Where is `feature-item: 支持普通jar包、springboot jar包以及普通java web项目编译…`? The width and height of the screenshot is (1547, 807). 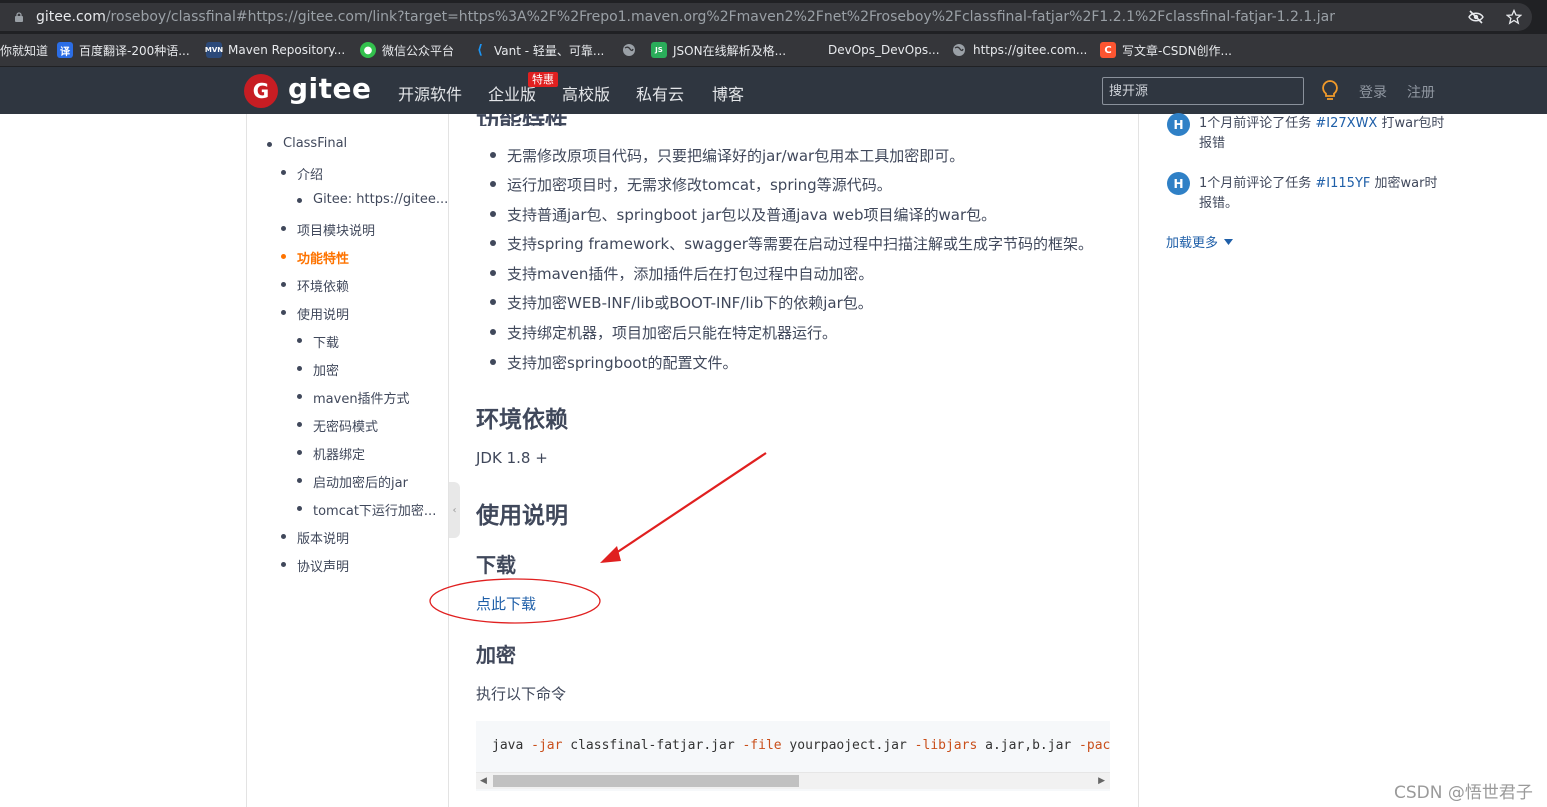
feature-item: 支持普通jar包、springboot jar包以及普通java web项目编译… is located at coordinates (743, 214).